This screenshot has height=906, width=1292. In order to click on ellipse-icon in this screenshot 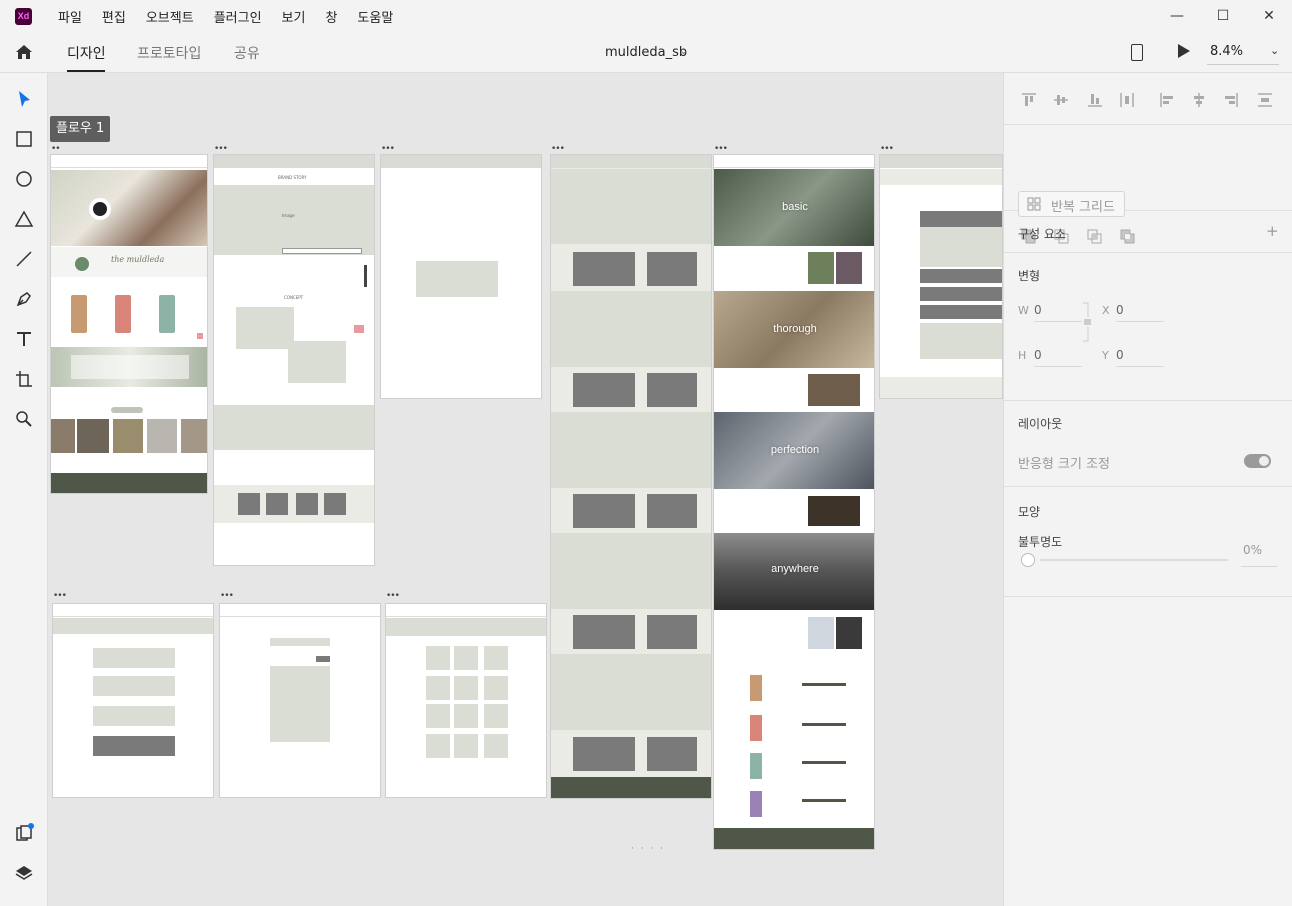, I will do `click(24, 179)`.